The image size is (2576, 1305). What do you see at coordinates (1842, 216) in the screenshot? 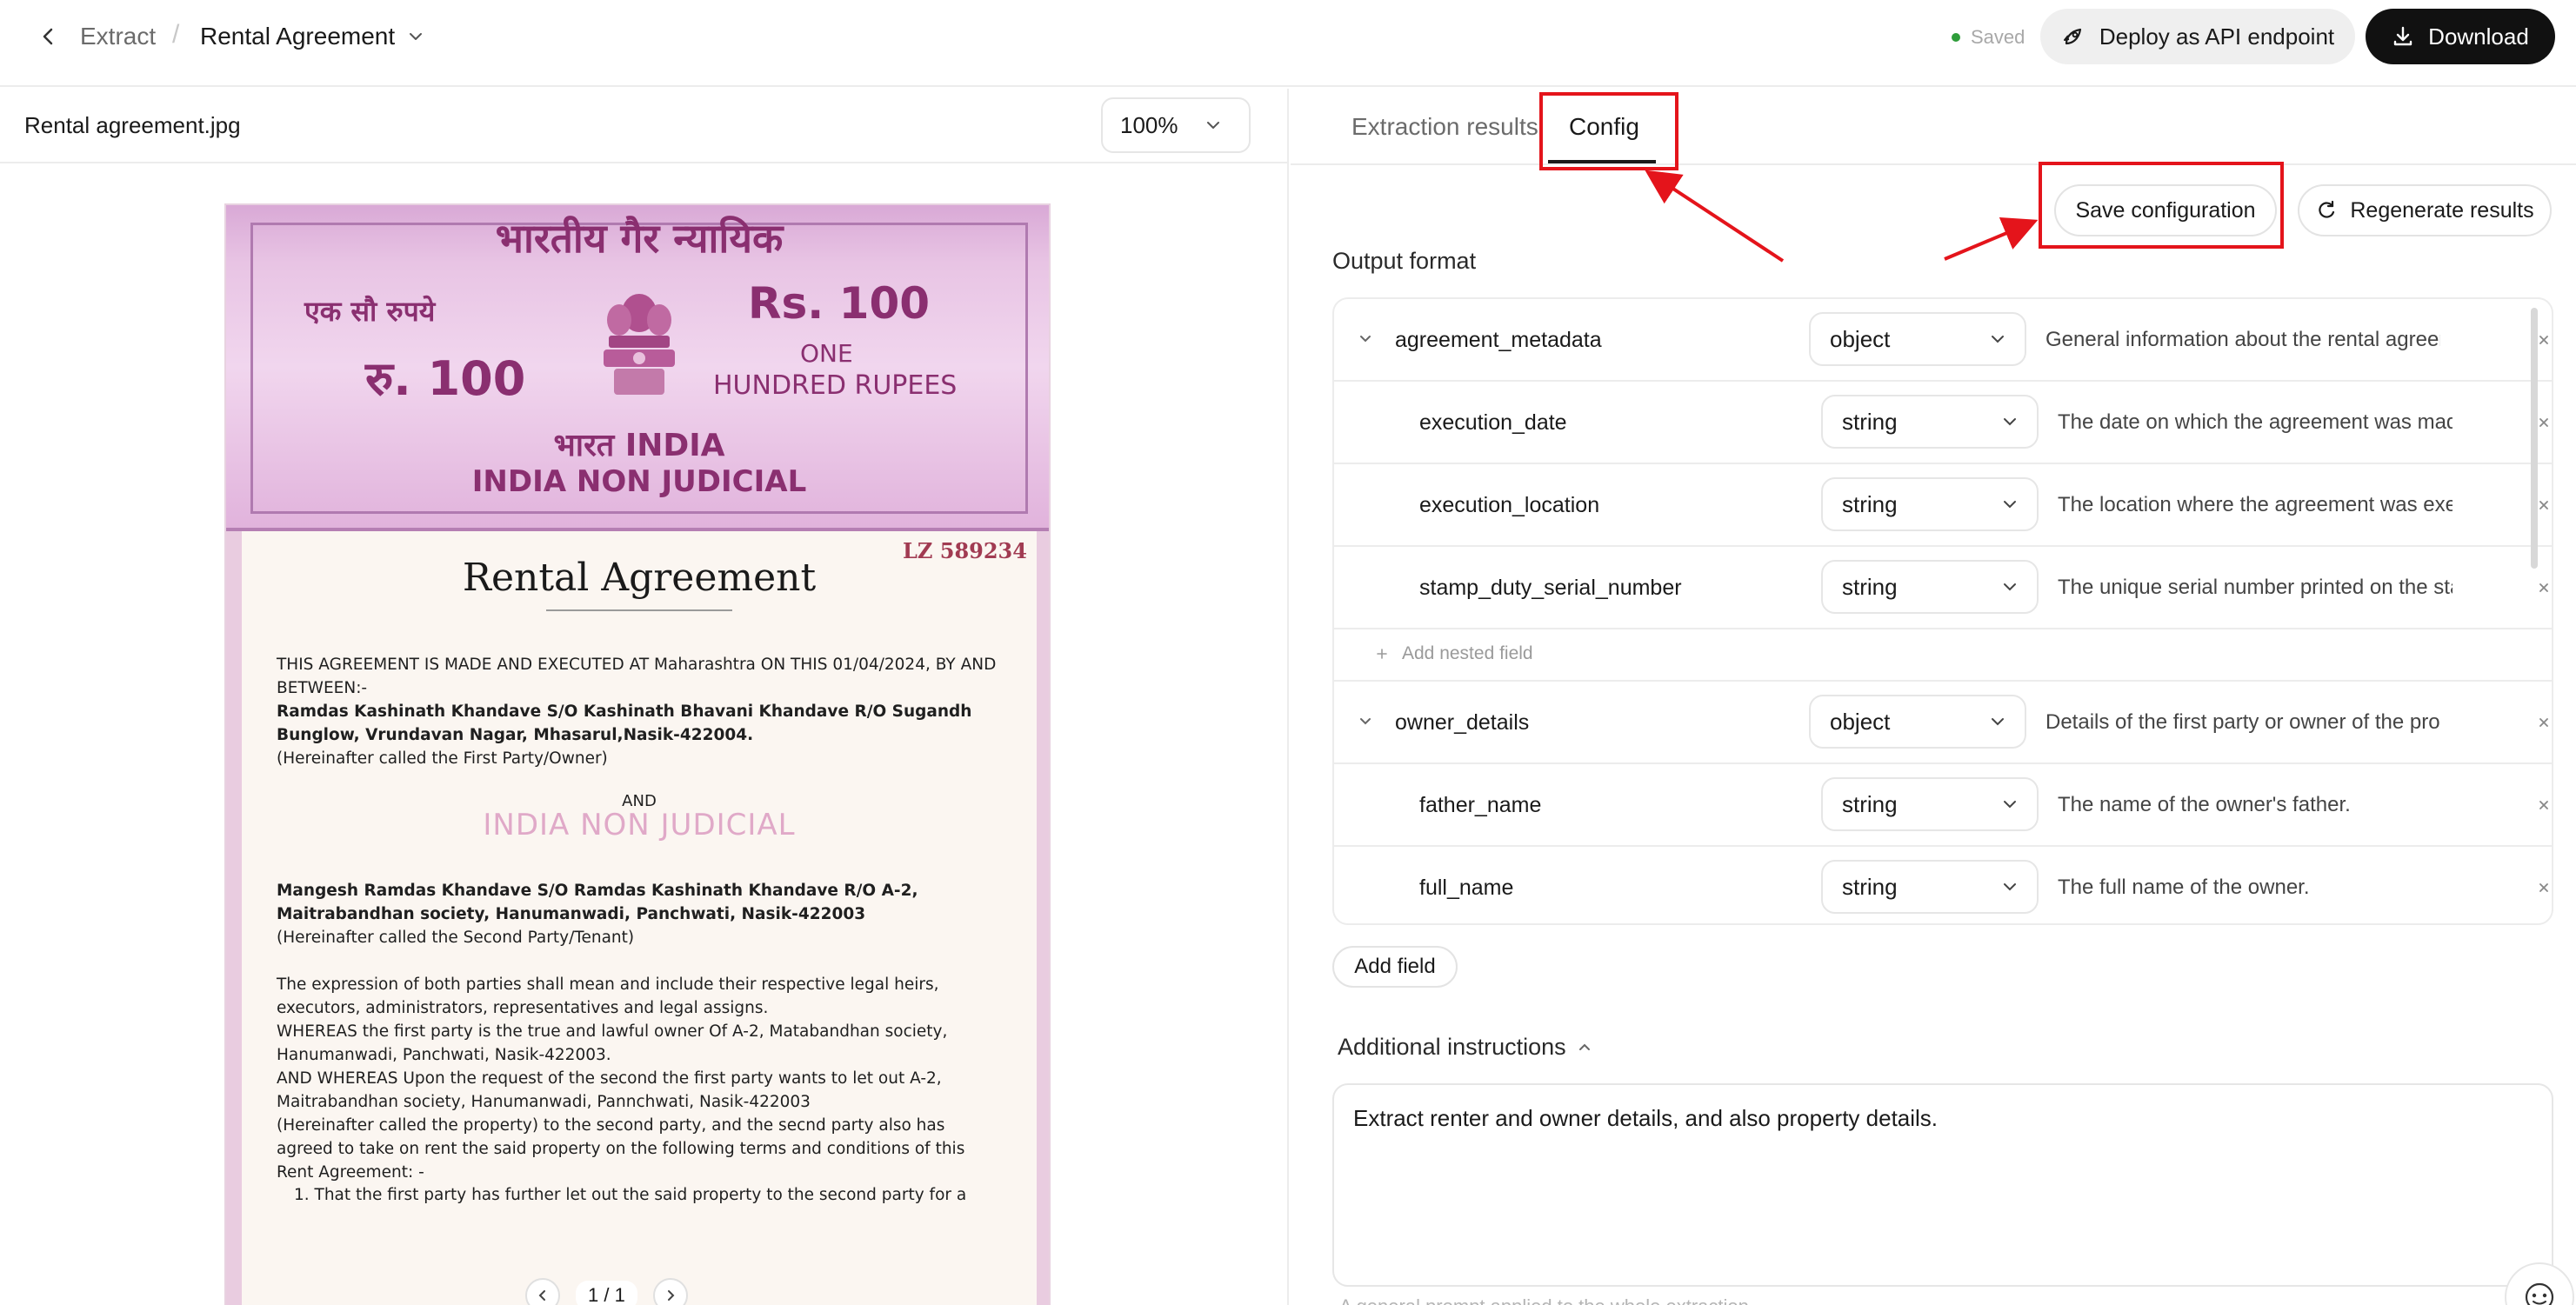
I see `annotation-arrows` at bounding box center [1842, 216].